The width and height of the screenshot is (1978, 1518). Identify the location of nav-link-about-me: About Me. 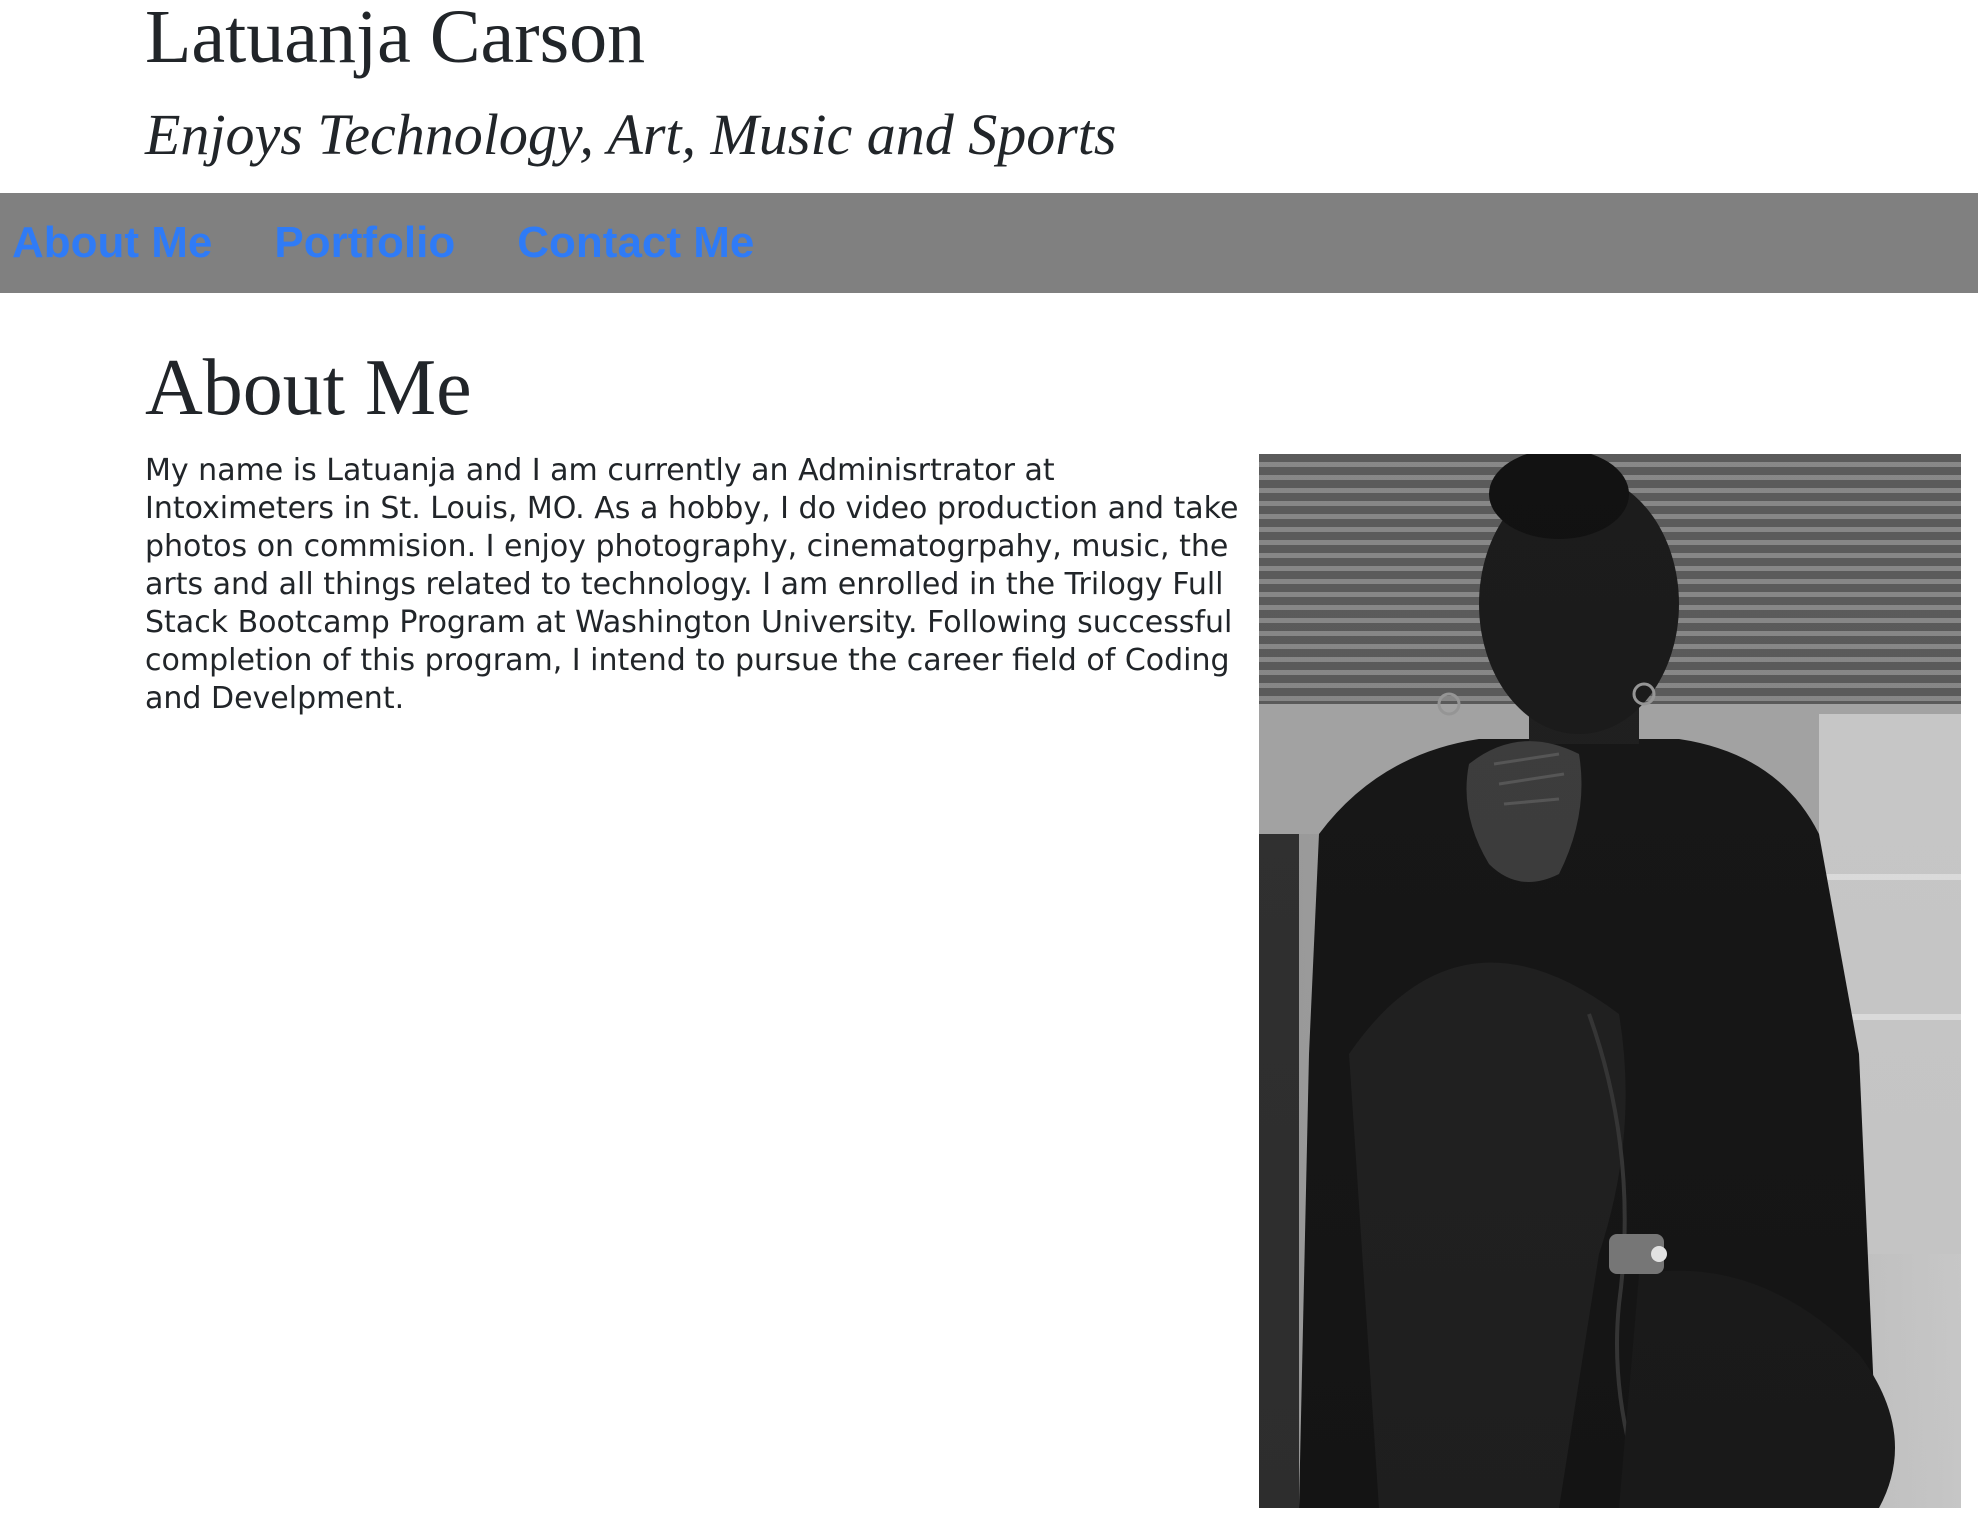
(112, 243).